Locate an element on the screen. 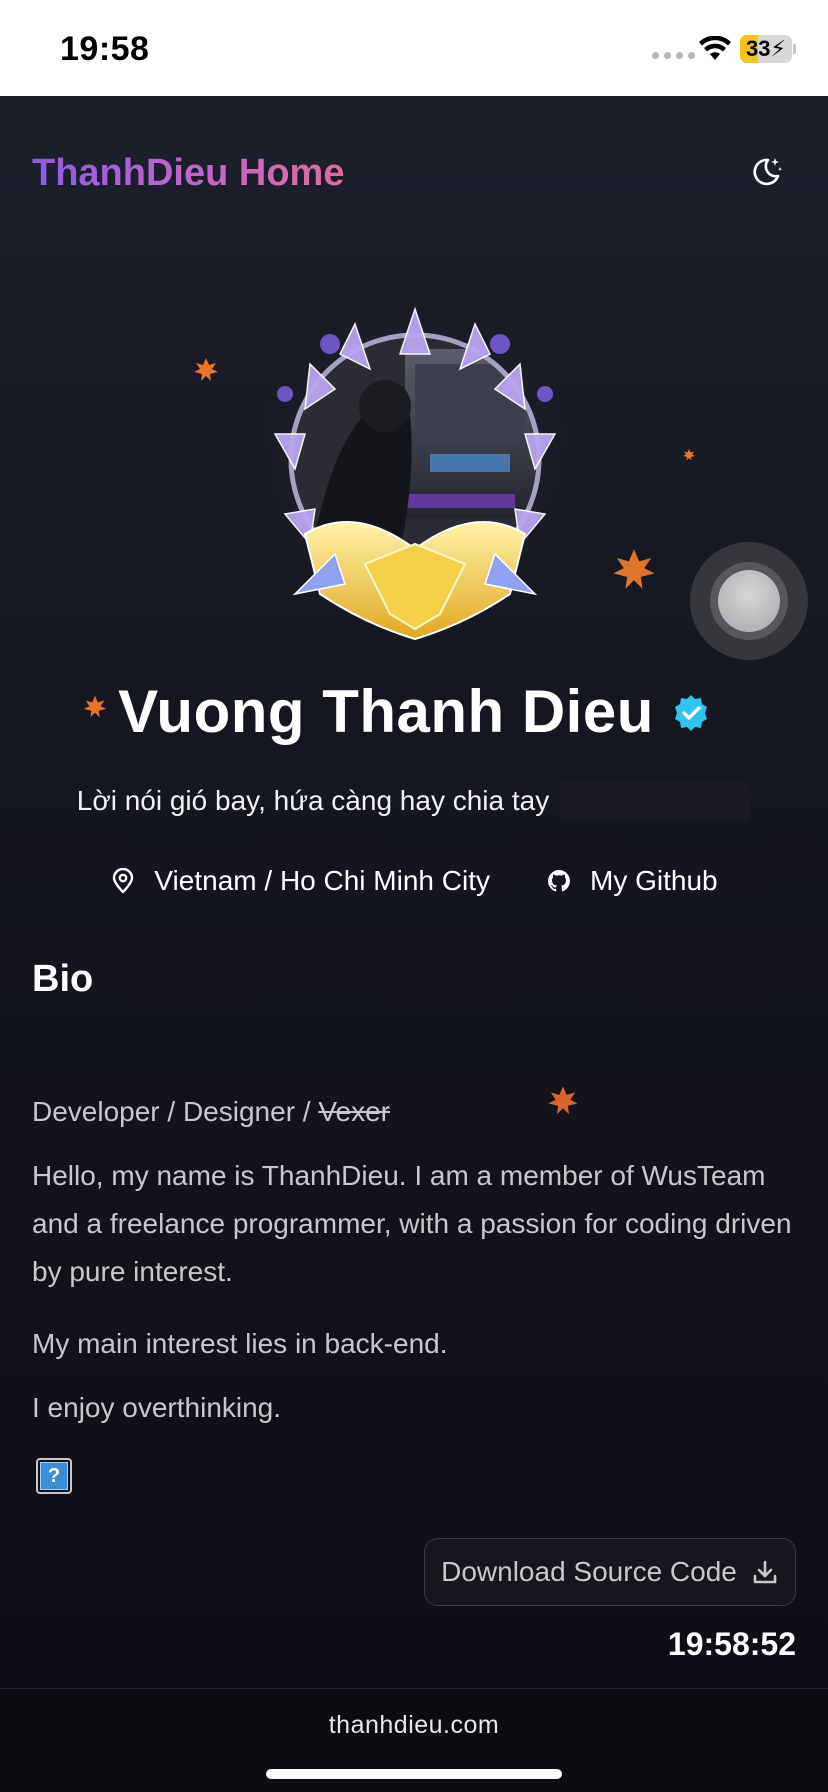  download-icon is located at coordinates (765, 1572).